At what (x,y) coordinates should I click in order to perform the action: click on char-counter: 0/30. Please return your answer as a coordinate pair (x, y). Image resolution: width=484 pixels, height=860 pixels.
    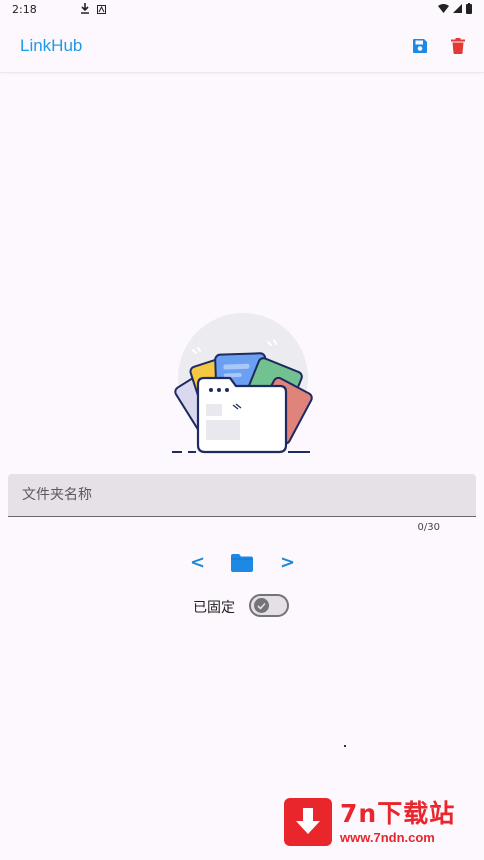
    Looking at the image, I should click on (428, 527).